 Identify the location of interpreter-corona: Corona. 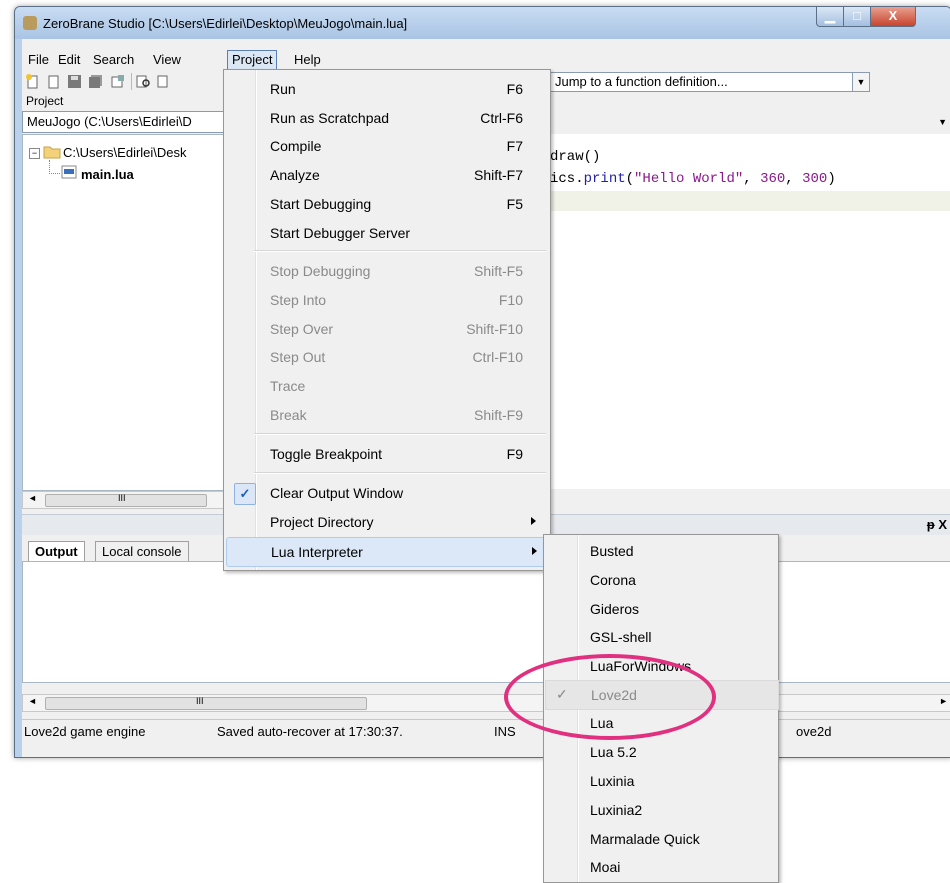
(661, 580).